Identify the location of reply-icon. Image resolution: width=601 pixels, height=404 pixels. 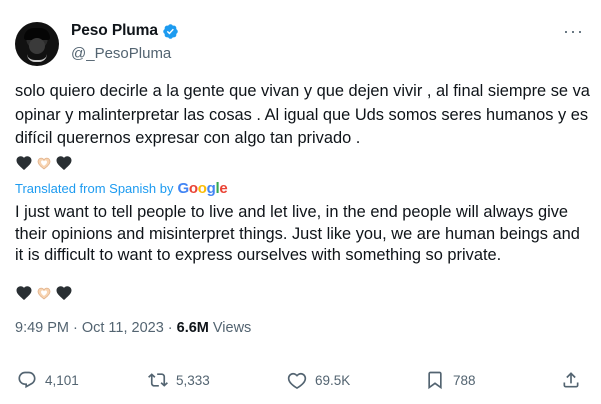
(27, 380).